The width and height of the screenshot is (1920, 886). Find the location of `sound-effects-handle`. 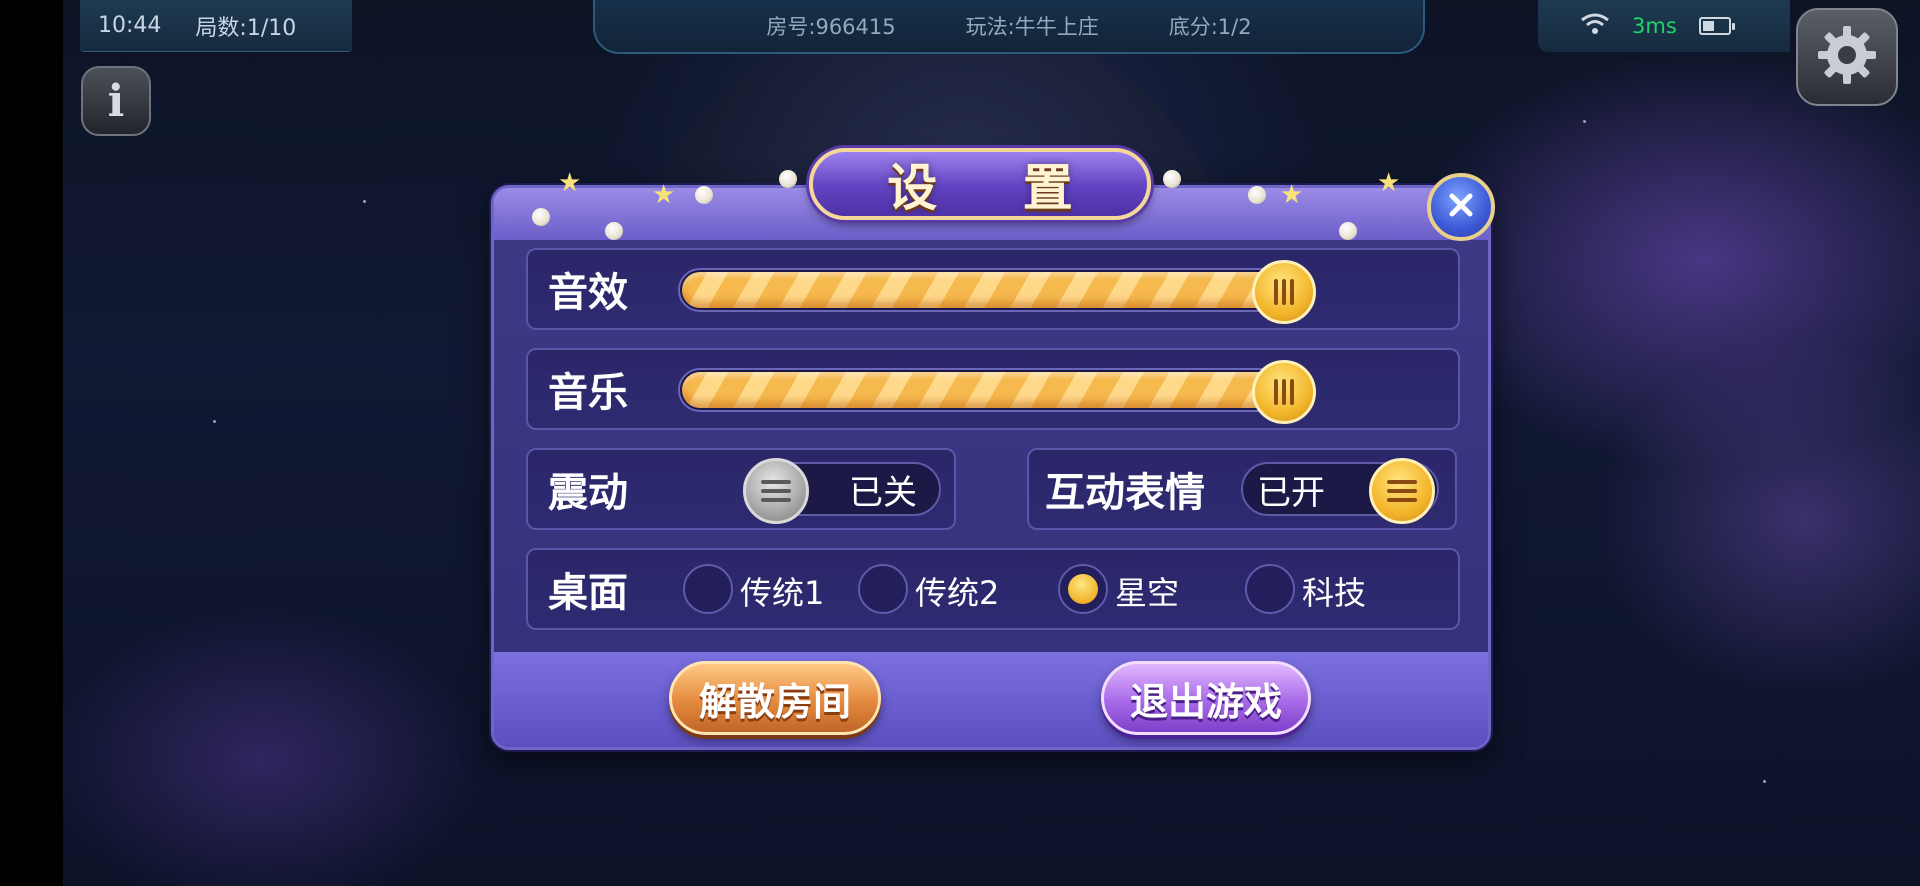

sound-effects-handle is located at coordinates (1284, 292).